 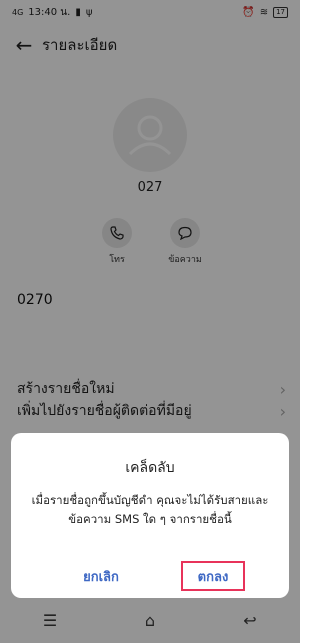 What do you see at coordinates (250, 620) in the screenshot?
I see `back-icon: ↩` at bounding box center [250, 620].